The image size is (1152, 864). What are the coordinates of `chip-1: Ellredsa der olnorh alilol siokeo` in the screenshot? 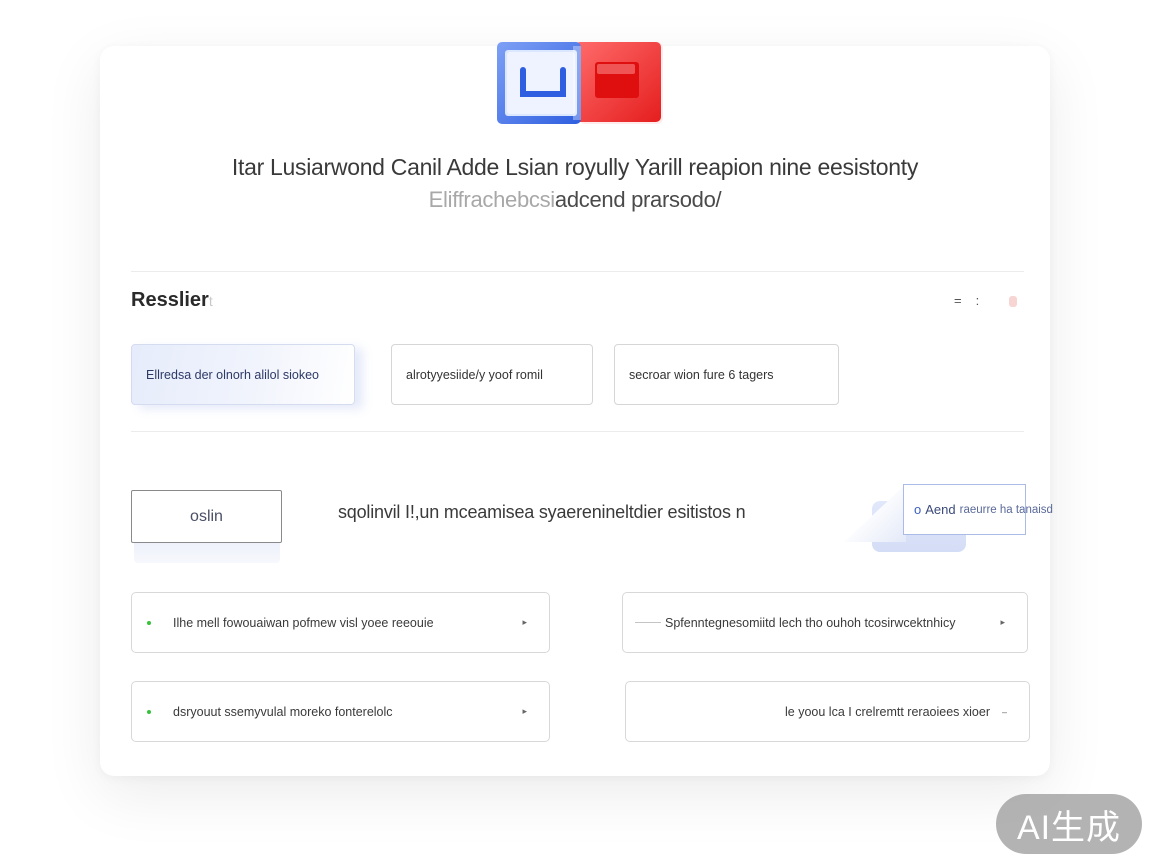 It's located at (243, 374).